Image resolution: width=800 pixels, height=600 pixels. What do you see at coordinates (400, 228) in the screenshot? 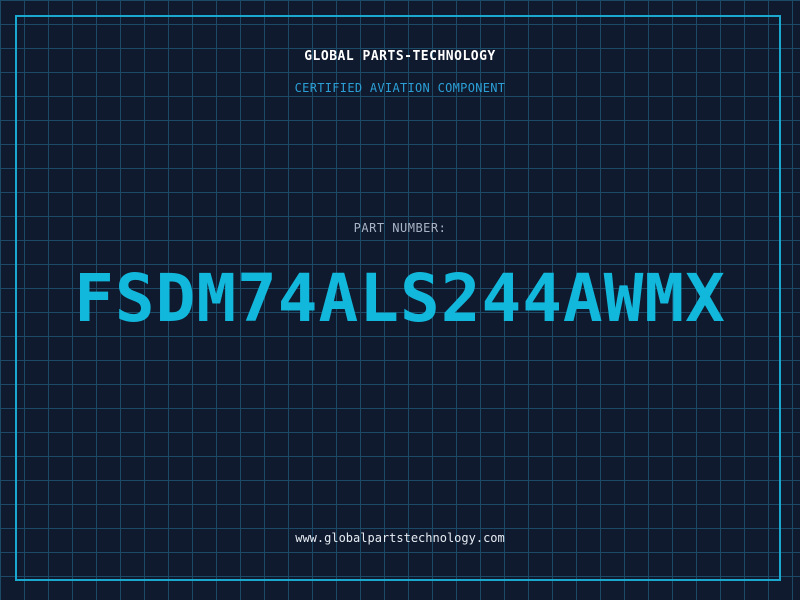
I see `part-number-label: PART NUMBER:` at bounding box center [400, 228].